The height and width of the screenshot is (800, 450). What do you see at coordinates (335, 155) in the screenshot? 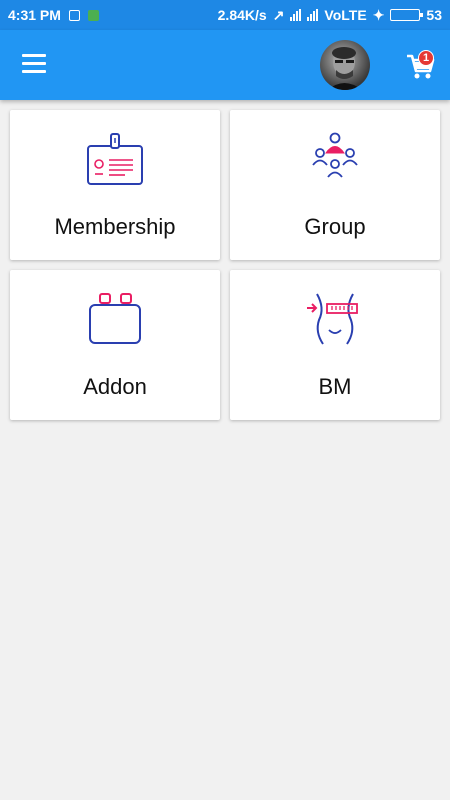
I see `group-icon` at bounding box center [335, 155].